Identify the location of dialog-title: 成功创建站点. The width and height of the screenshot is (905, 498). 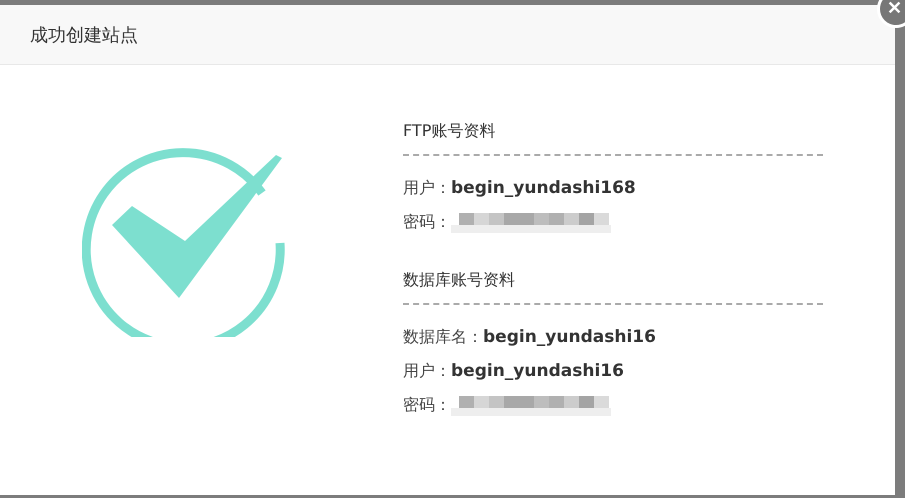
(84, 35).